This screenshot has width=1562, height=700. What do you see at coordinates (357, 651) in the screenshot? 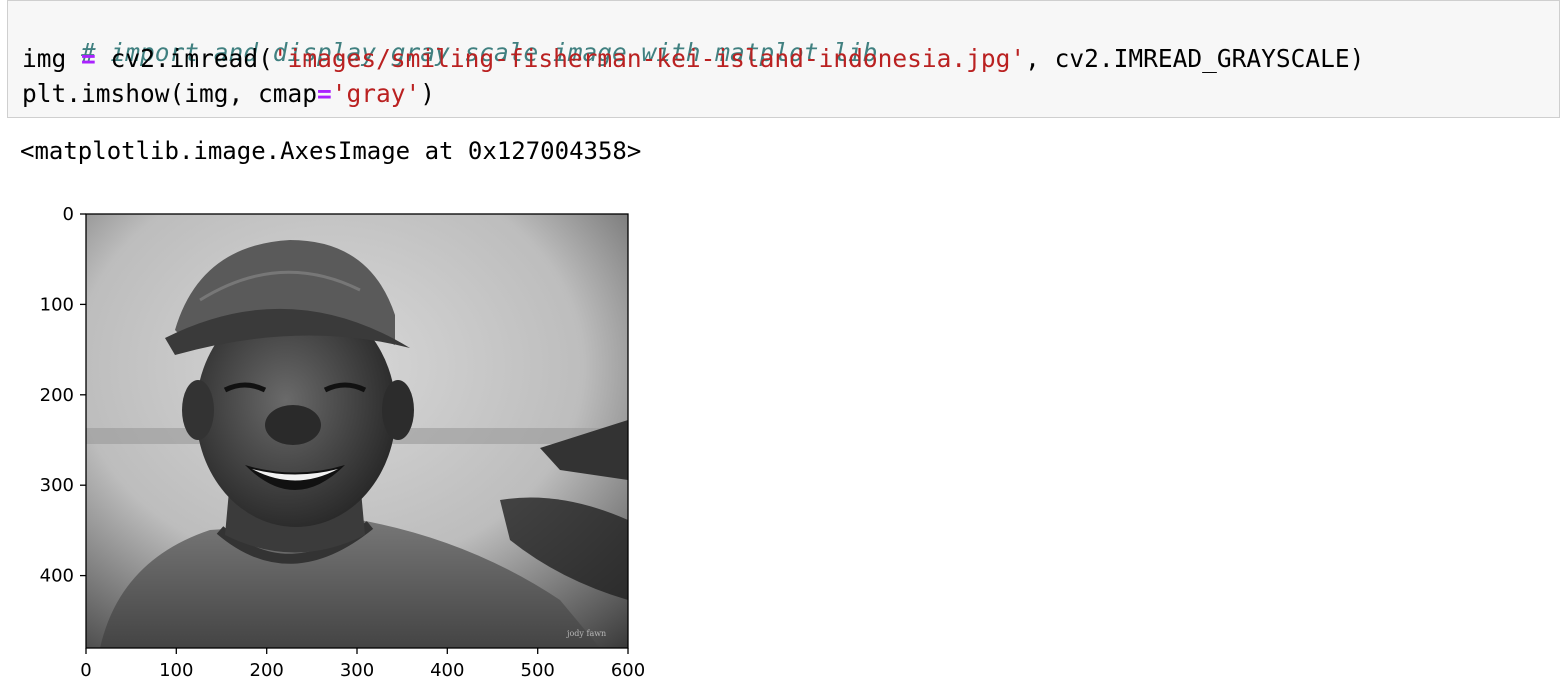
I see `x-axis-ticks` at bounding box center [357, 651].